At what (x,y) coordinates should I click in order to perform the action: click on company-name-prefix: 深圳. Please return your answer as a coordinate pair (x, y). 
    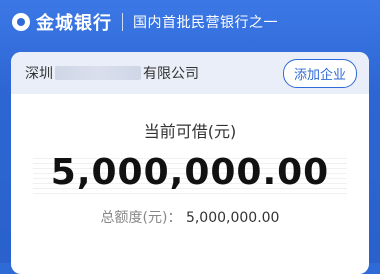
    Looking at the image, I should click on (39, 74).